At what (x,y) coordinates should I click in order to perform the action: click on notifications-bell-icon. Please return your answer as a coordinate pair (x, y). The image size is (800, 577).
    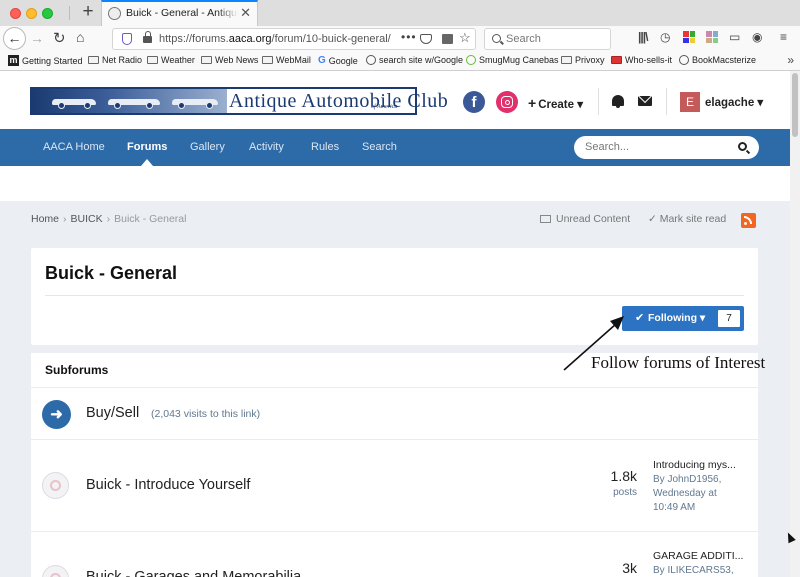
    Looking at the image, I should click on (618, 101).